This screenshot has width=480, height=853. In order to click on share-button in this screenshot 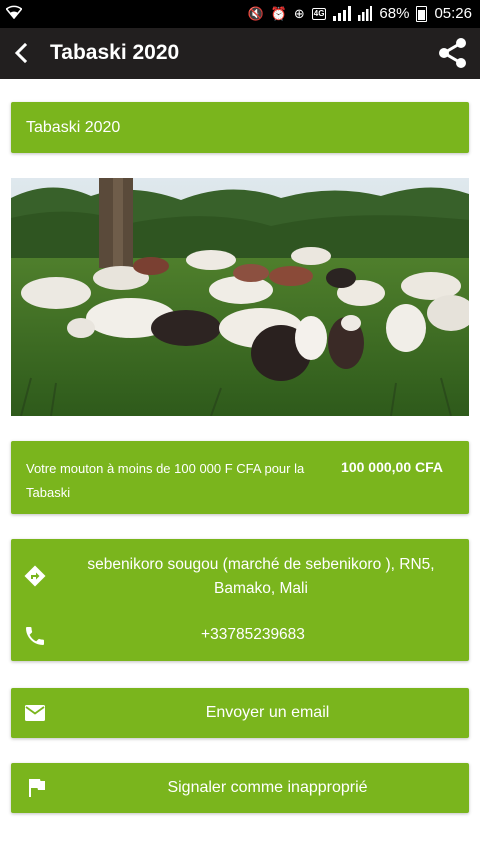, I will do `click(453, 53)`.